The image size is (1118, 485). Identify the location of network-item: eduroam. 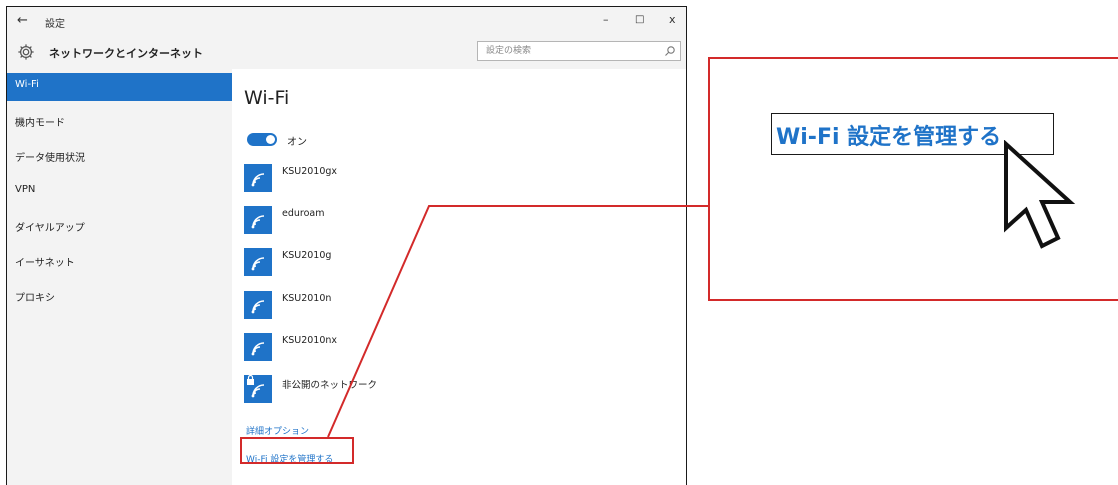
(394, 221).